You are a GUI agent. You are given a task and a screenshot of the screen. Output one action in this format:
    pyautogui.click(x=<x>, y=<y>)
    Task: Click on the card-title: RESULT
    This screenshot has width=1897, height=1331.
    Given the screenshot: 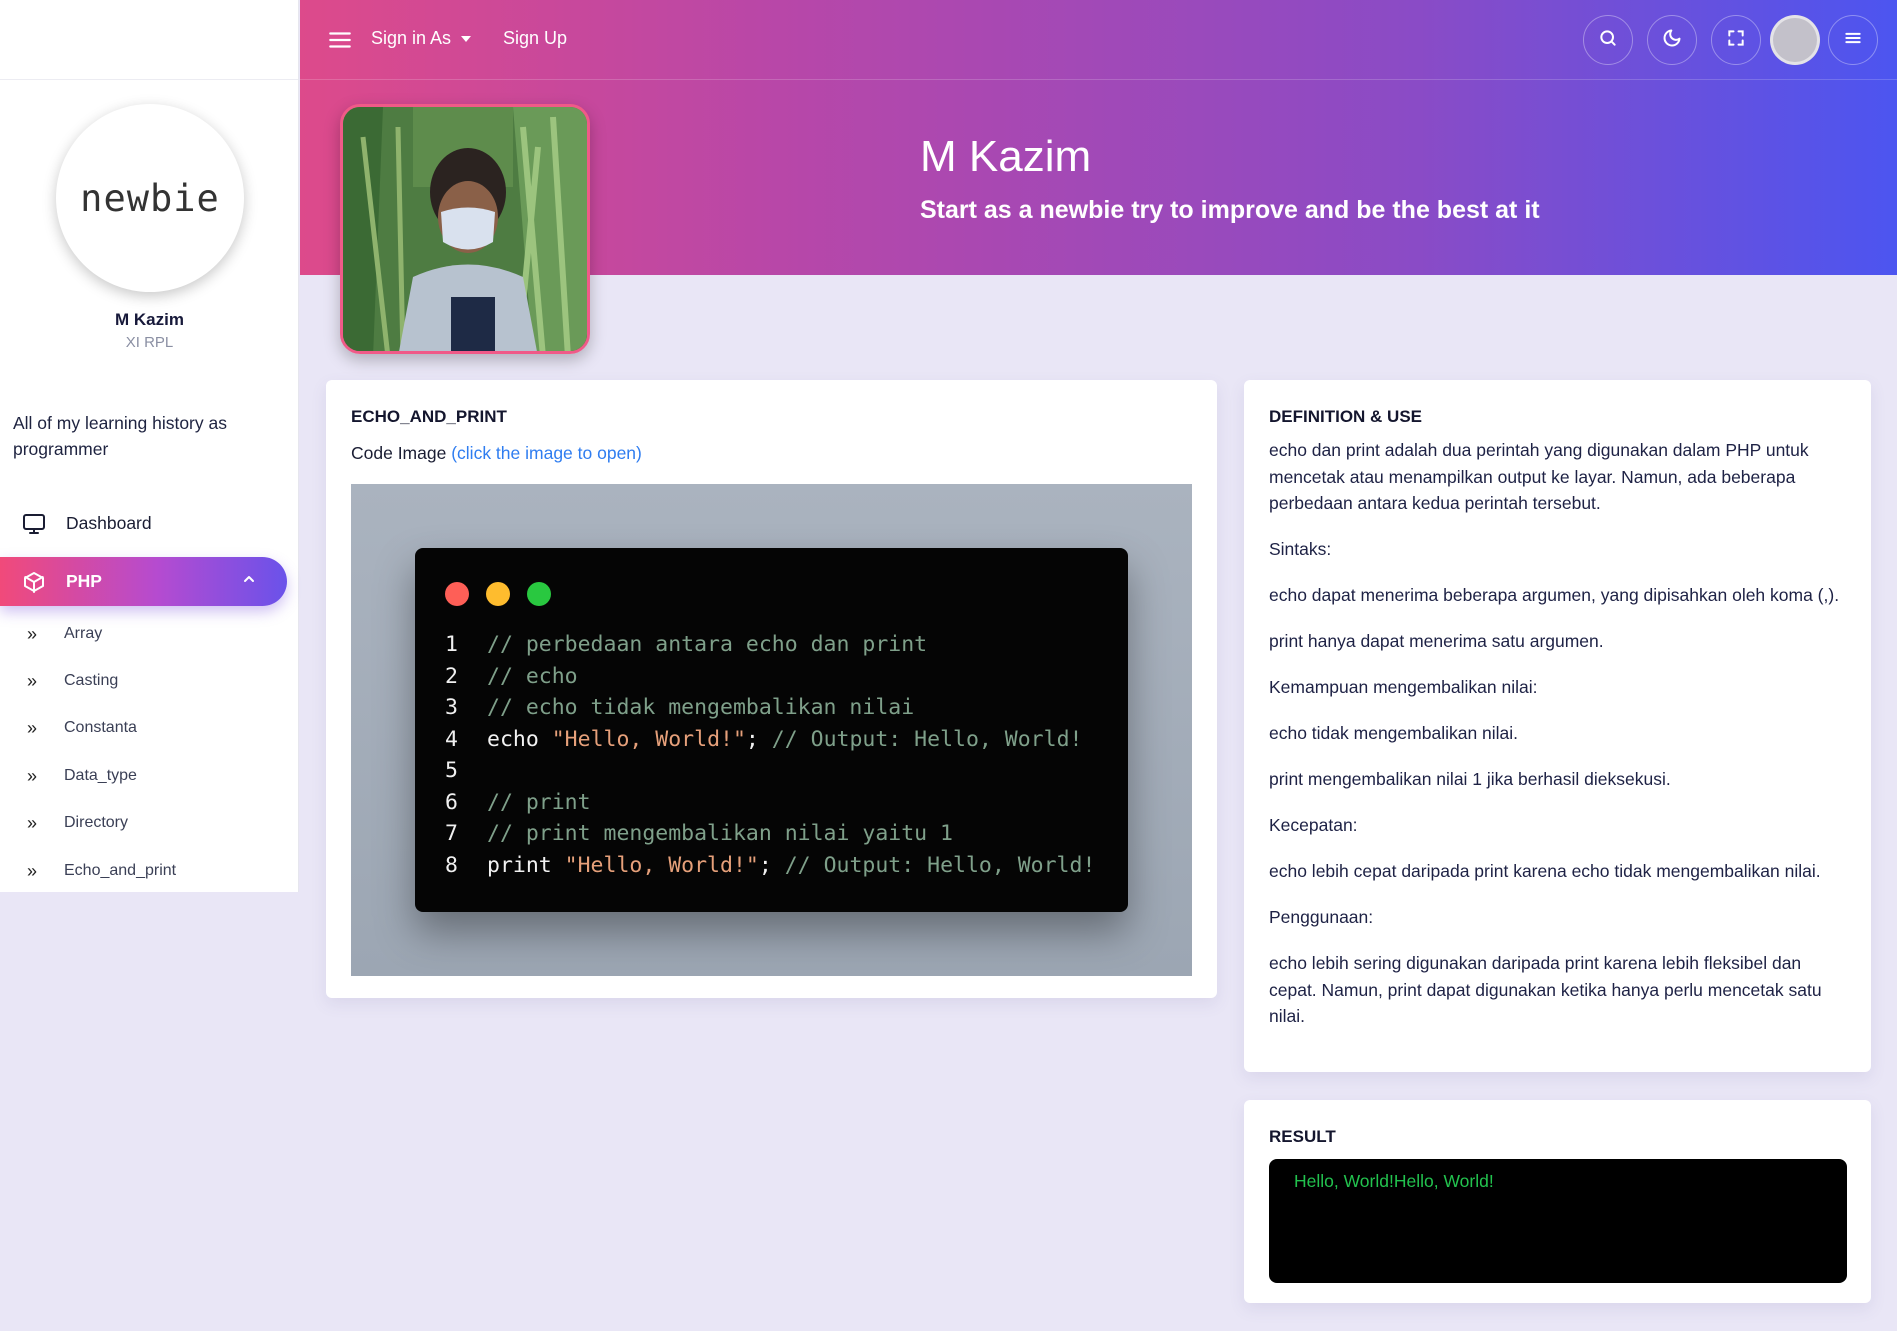 What is the action you would take?
    pyautogui.click(x=1302, y=1136)
    